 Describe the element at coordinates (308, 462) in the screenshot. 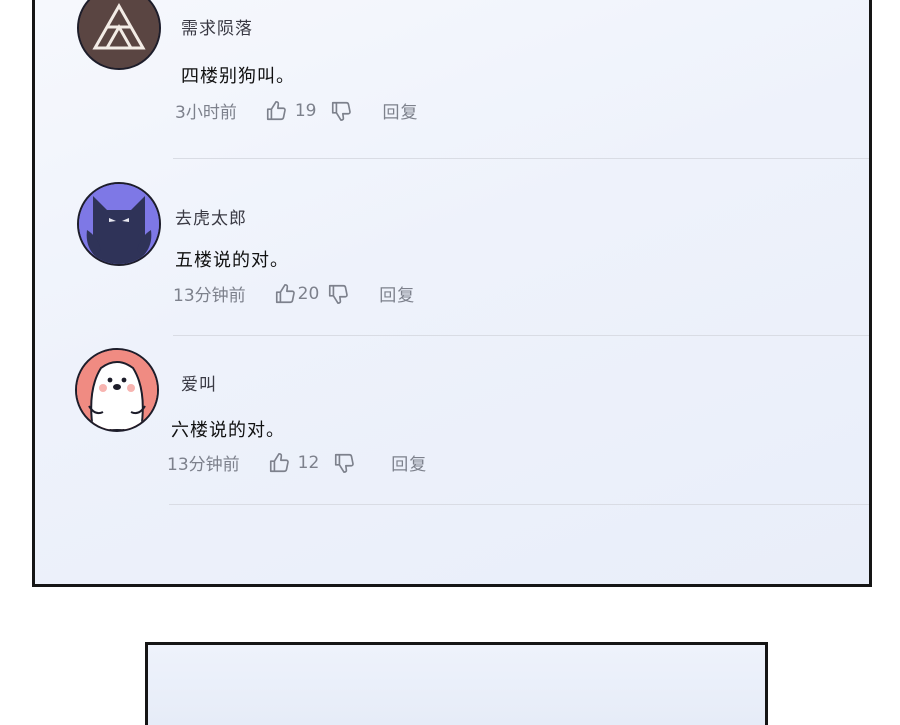

I see `like-count: 12` at that location.